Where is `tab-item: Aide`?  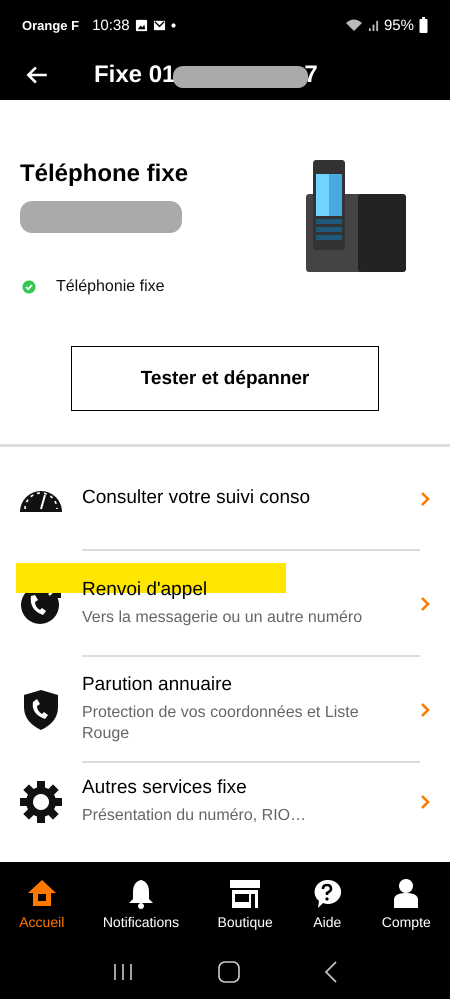 tab-item: Aide is located at coordinates (327, 904).